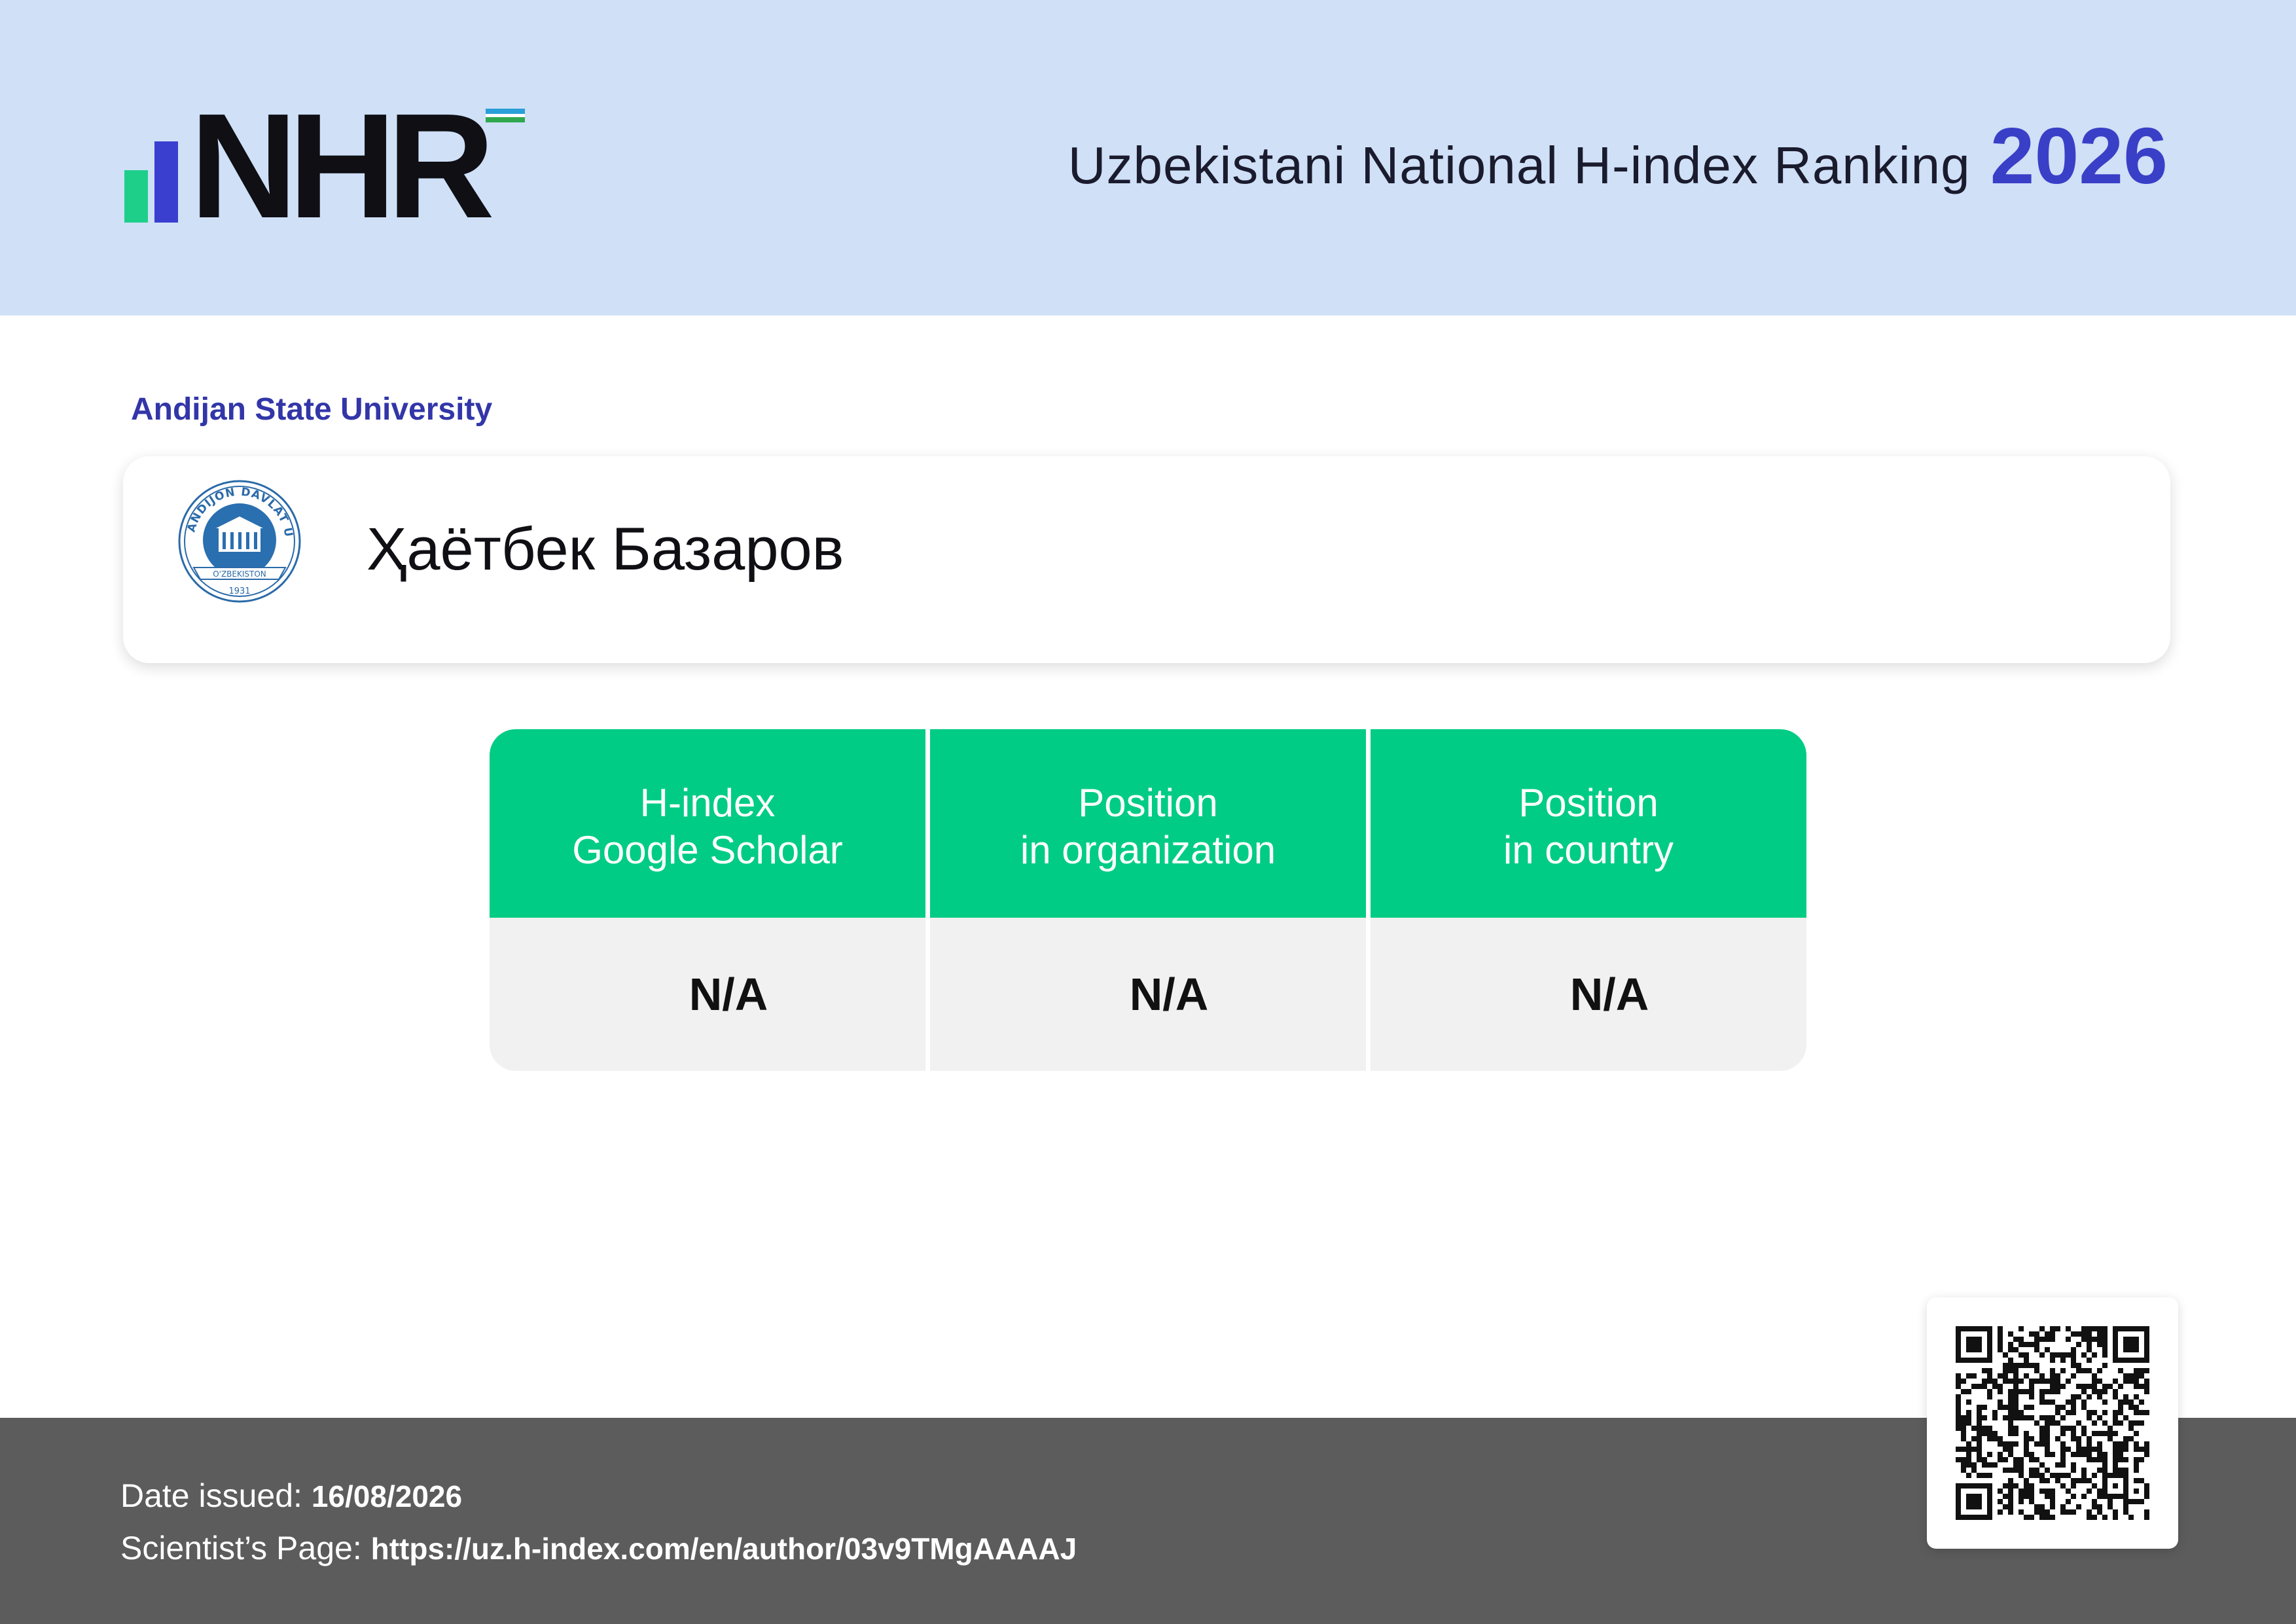  Describe the element at coordinates (708, 850) in the screenshot. I see `stats-header-line2: Google Scholar` at that location.